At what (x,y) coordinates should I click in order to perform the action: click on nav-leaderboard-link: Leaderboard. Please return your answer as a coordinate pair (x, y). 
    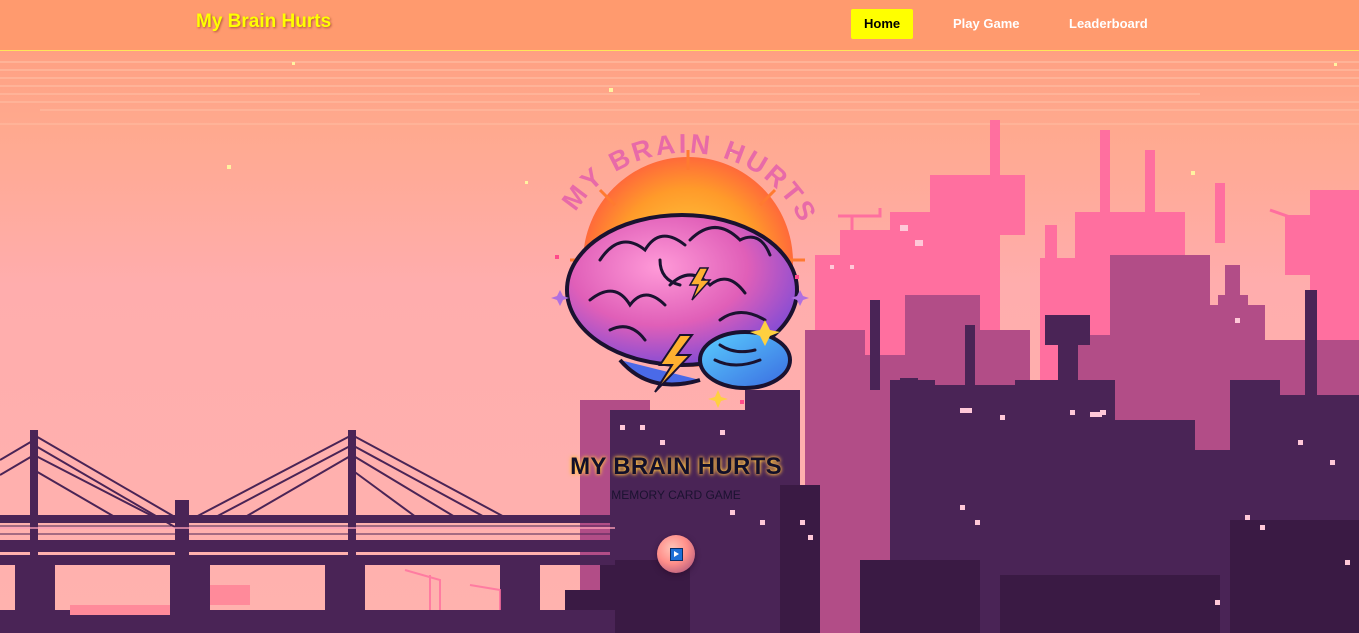
    Looking at the image, I should click on (1108, 24).